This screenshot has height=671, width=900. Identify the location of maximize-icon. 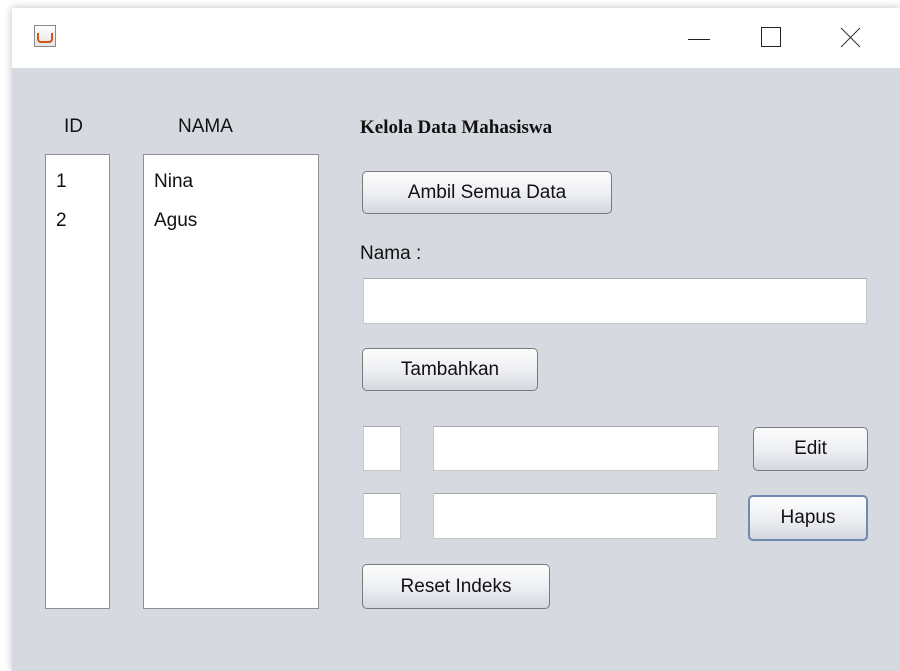
(775, 38).